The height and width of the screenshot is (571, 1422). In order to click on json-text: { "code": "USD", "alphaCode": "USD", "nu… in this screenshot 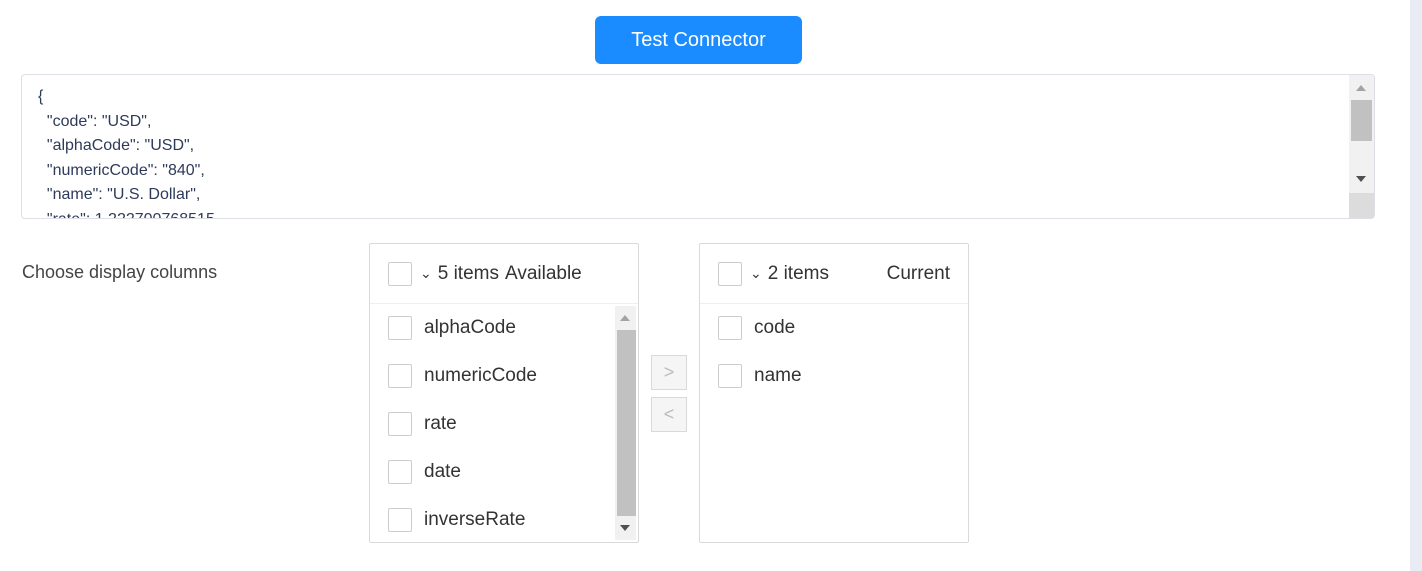, I will do `click(126, 153)`.